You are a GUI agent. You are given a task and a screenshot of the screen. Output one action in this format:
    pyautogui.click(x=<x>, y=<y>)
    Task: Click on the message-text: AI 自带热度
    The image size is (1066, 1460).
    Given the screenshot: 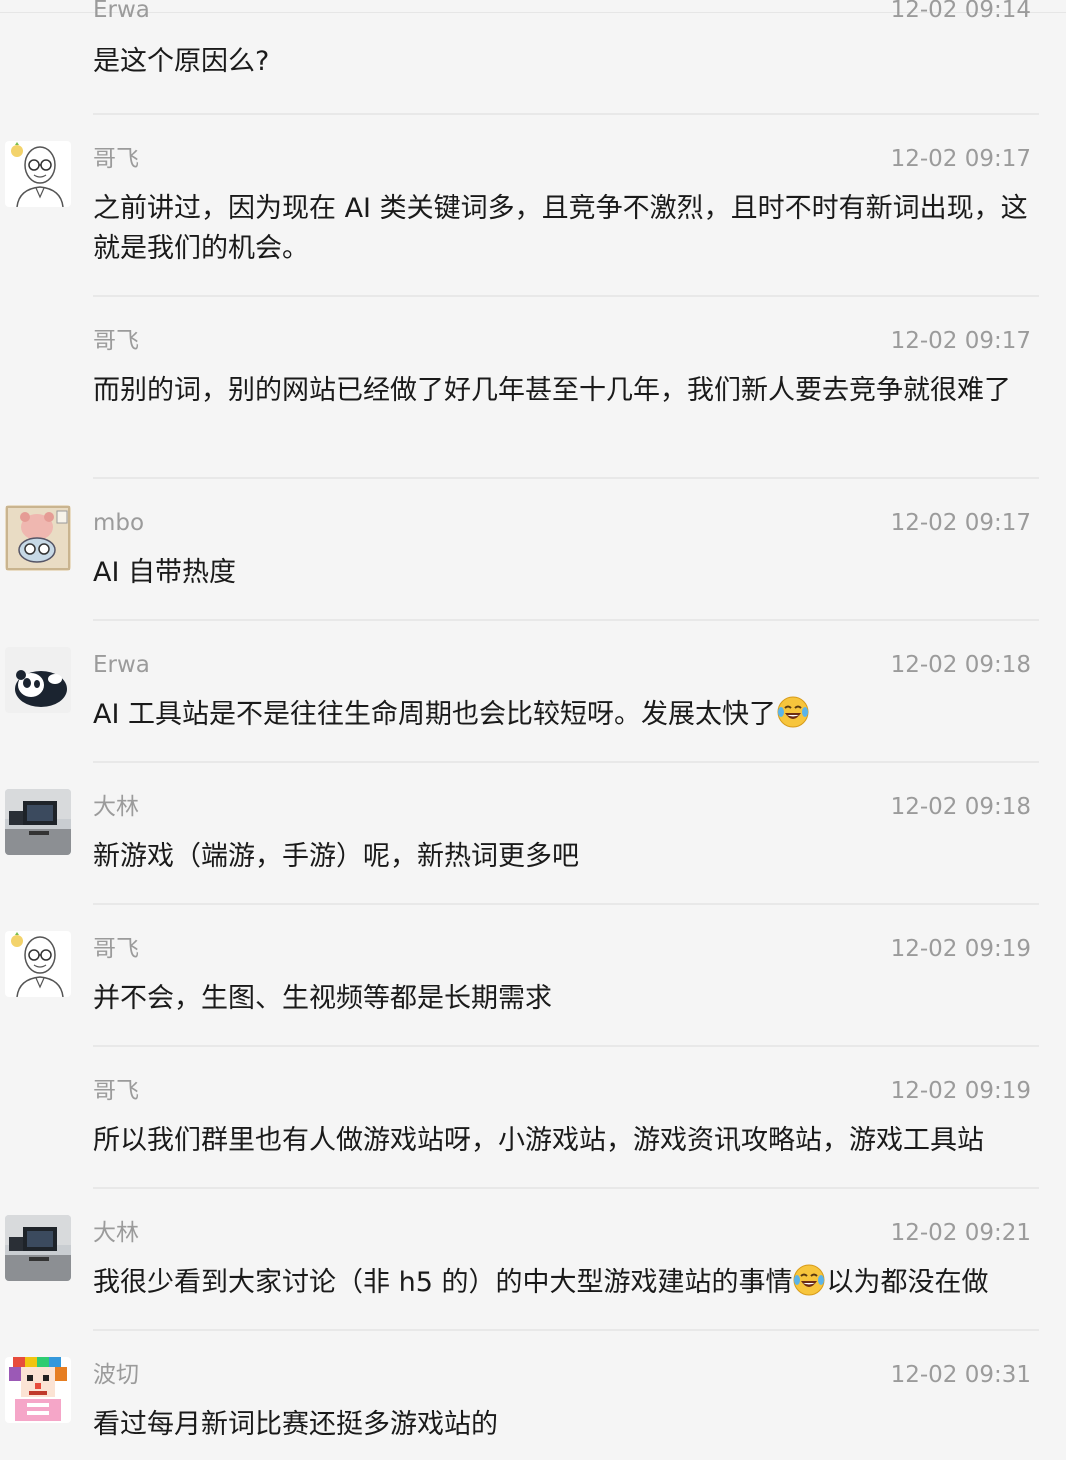 What is the action you would take?
    pyautogui.click(x=165, y=572)
    